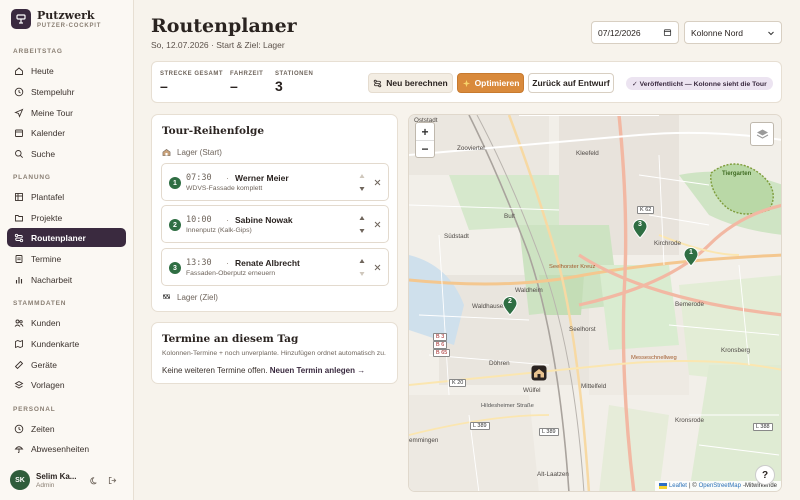 Image resolution: width=800 pixels, height=500 pixels. I want to click on new-appointment-link: Neuen Termin anlegen →, so click(317, 370).